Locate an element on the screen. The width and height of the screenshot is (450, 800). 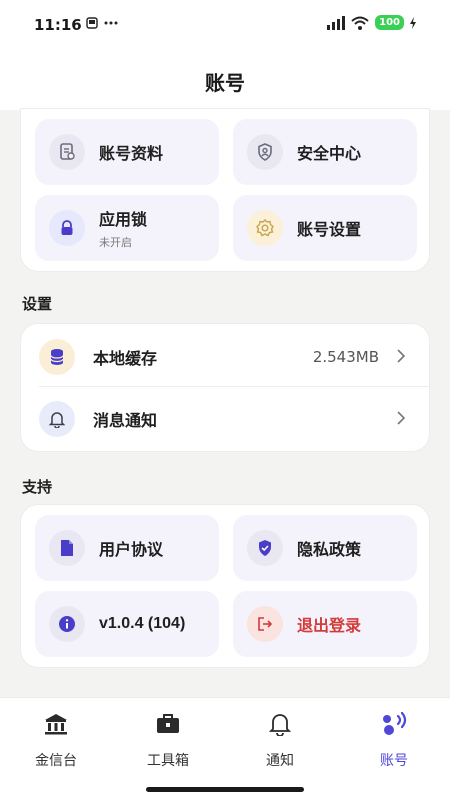
account-settings-button: 账号设置 is located at coordinates (325, 228).